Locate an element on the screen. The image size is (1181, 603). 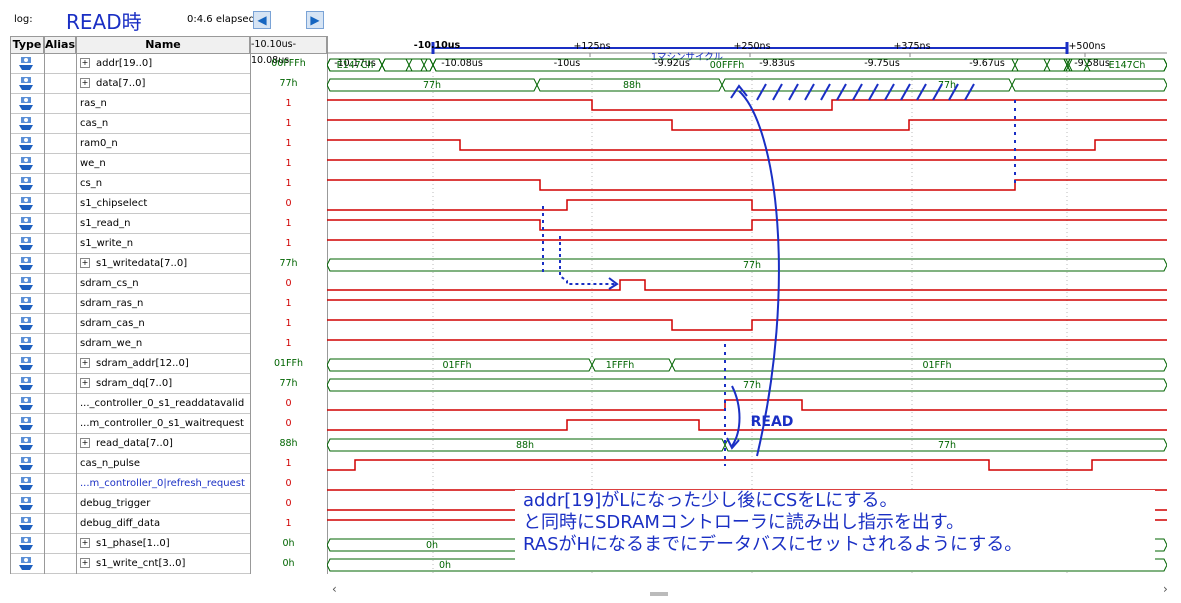
signal-name: s1_chipselect is located at coordinates (113, 203).